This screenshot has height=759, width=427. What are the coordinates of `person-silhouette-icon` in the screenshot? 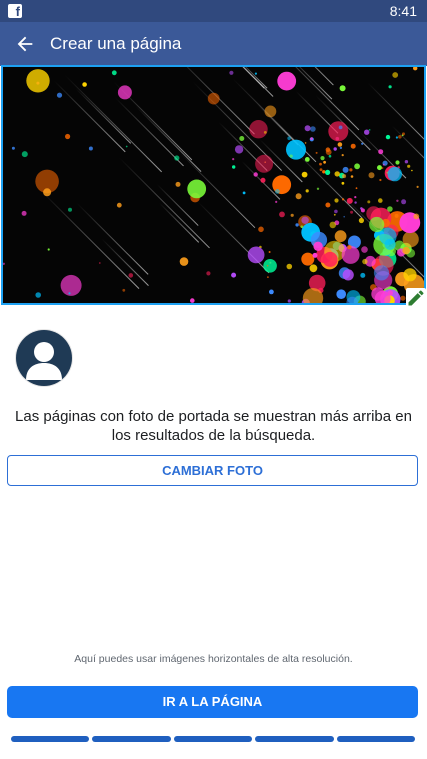 It's located at (44, 361).